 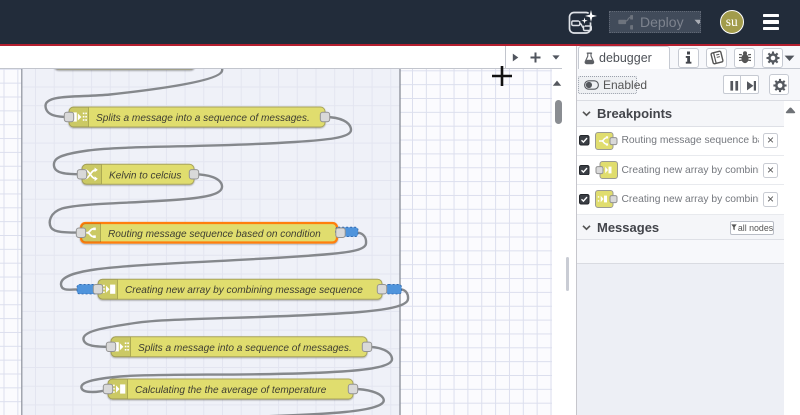 I want to click on svg-text: Kelvin to celcius, so click(x=145, y=175).